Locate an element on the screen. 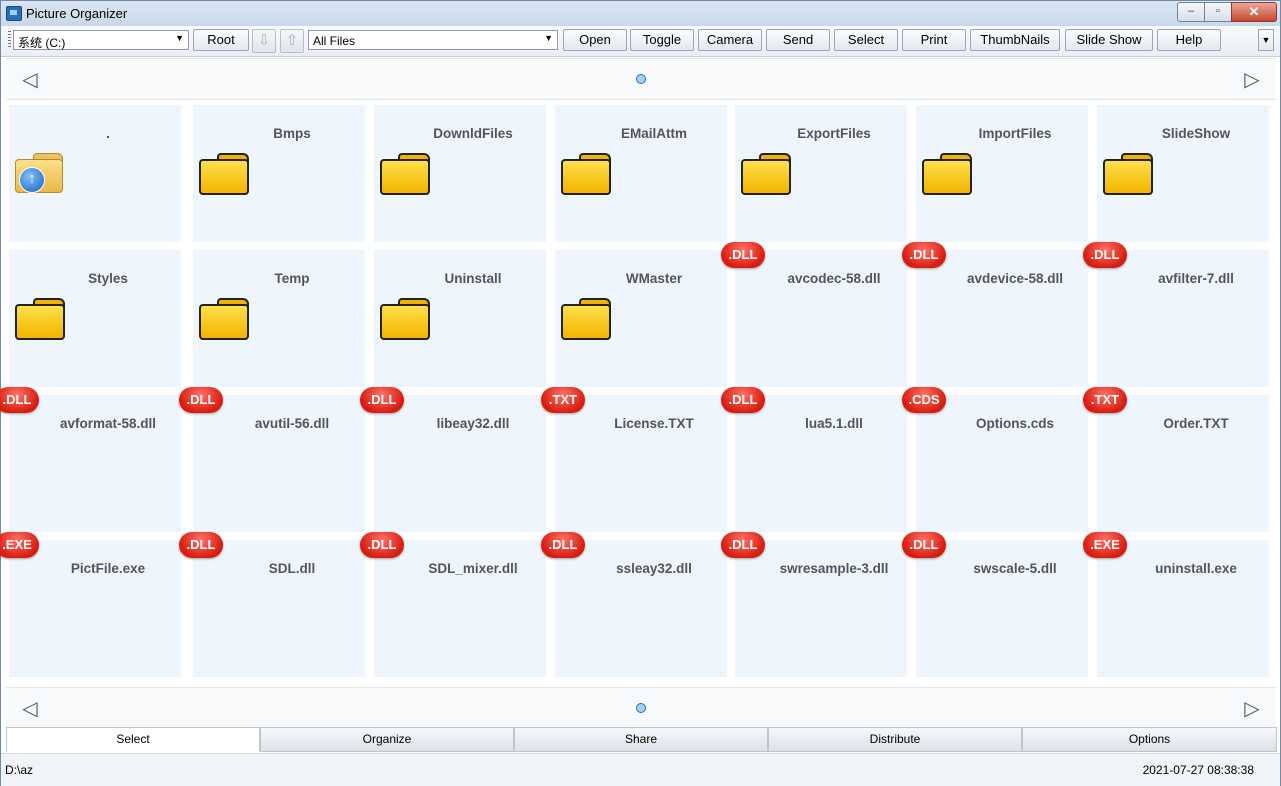 This screenshot has width=1281, height=786. folder-tile: . ↑ is located at coordinates (95, 173).